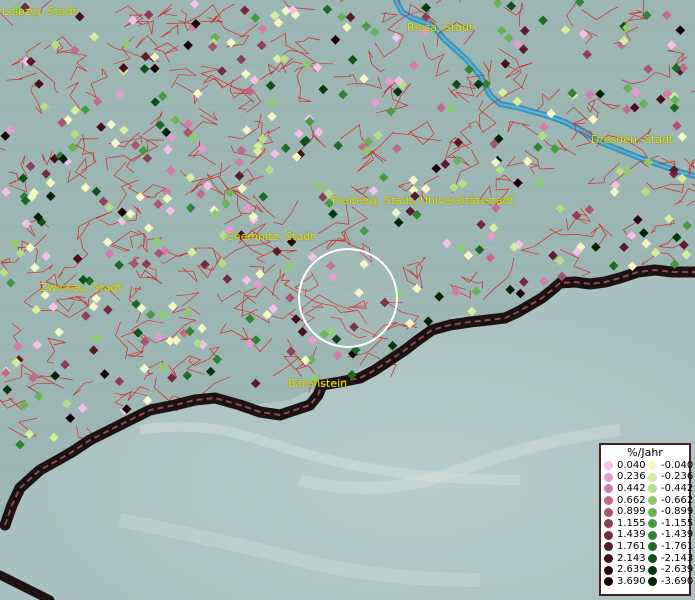  I want to click on legend-entry-negative: -1.761, so click(669, 546).